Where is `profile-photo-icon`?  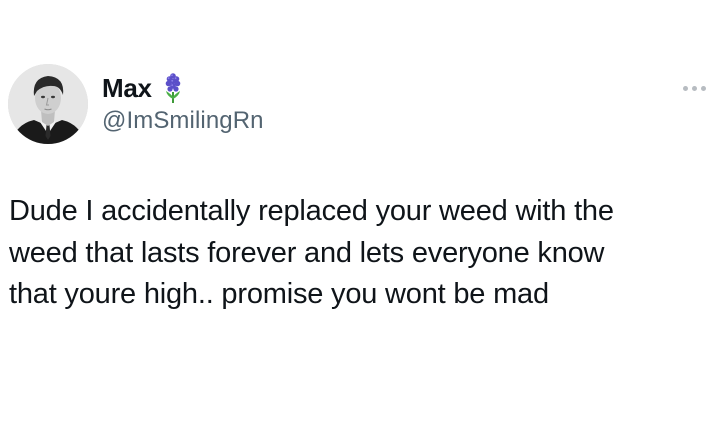 profile-photo-icon is located at coordinates (48, 104).